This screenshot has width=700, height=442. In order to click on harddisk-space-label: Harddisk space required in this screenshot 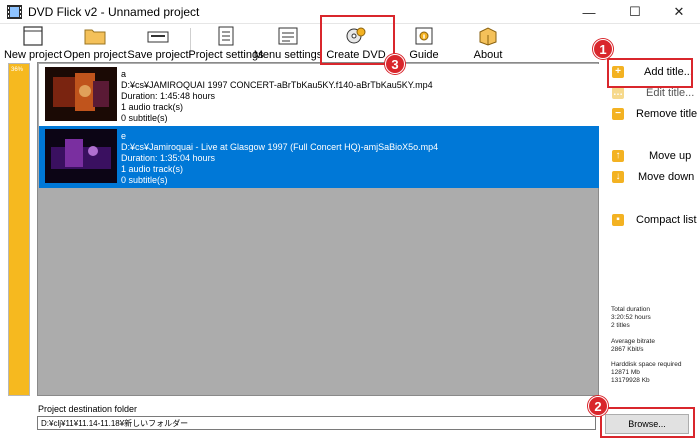, I will do `click(646, 365)`.